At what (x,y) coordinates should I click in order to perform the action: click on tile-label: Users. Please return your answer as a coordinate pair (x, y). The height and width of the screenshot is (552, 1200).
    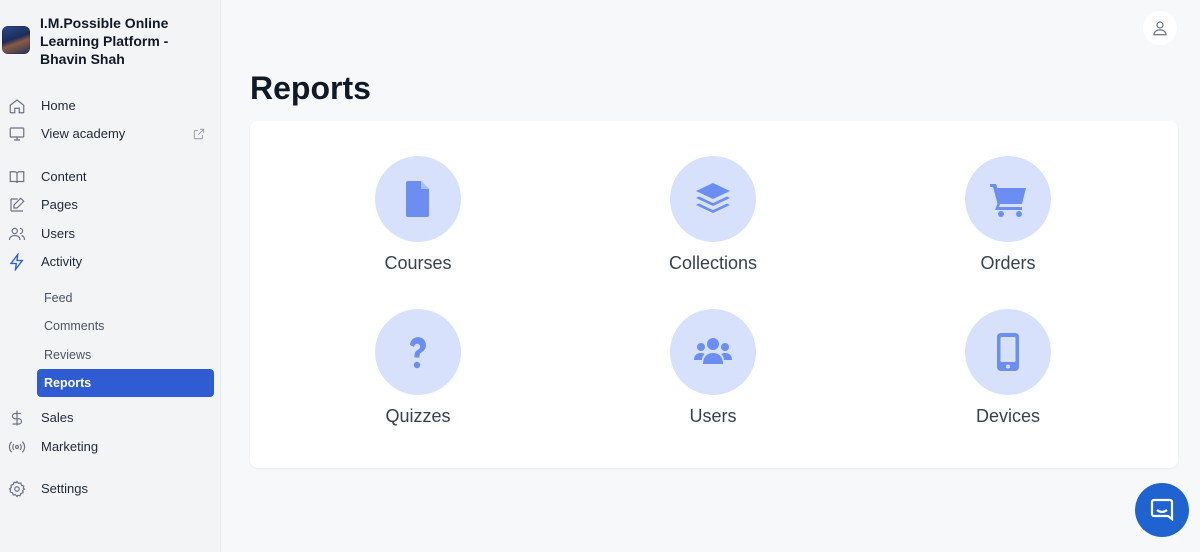
    Looking at the image, I should click on (713, 416).